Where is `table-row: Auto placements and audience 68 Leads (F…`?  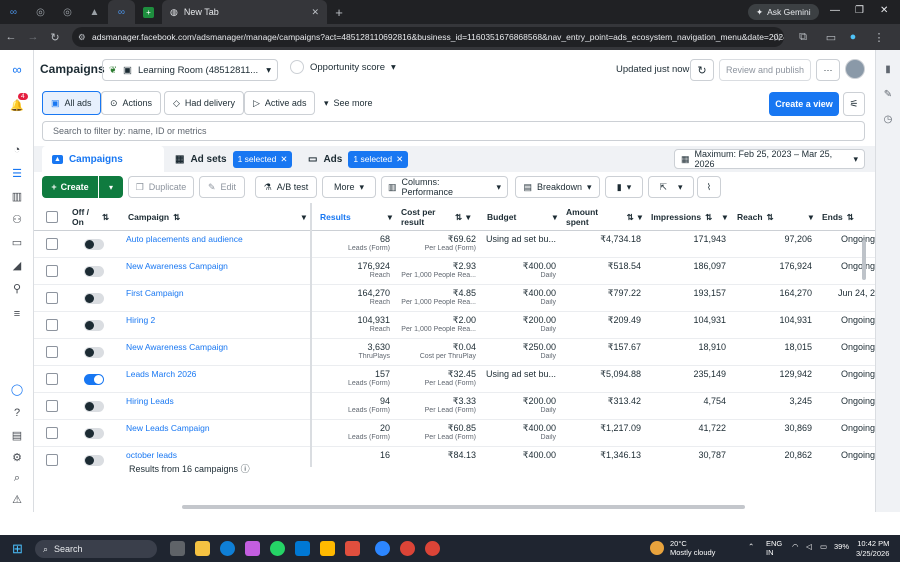
table-row: Auto placements and audience 68 Leads (F… is located at coordinates (454, 244).